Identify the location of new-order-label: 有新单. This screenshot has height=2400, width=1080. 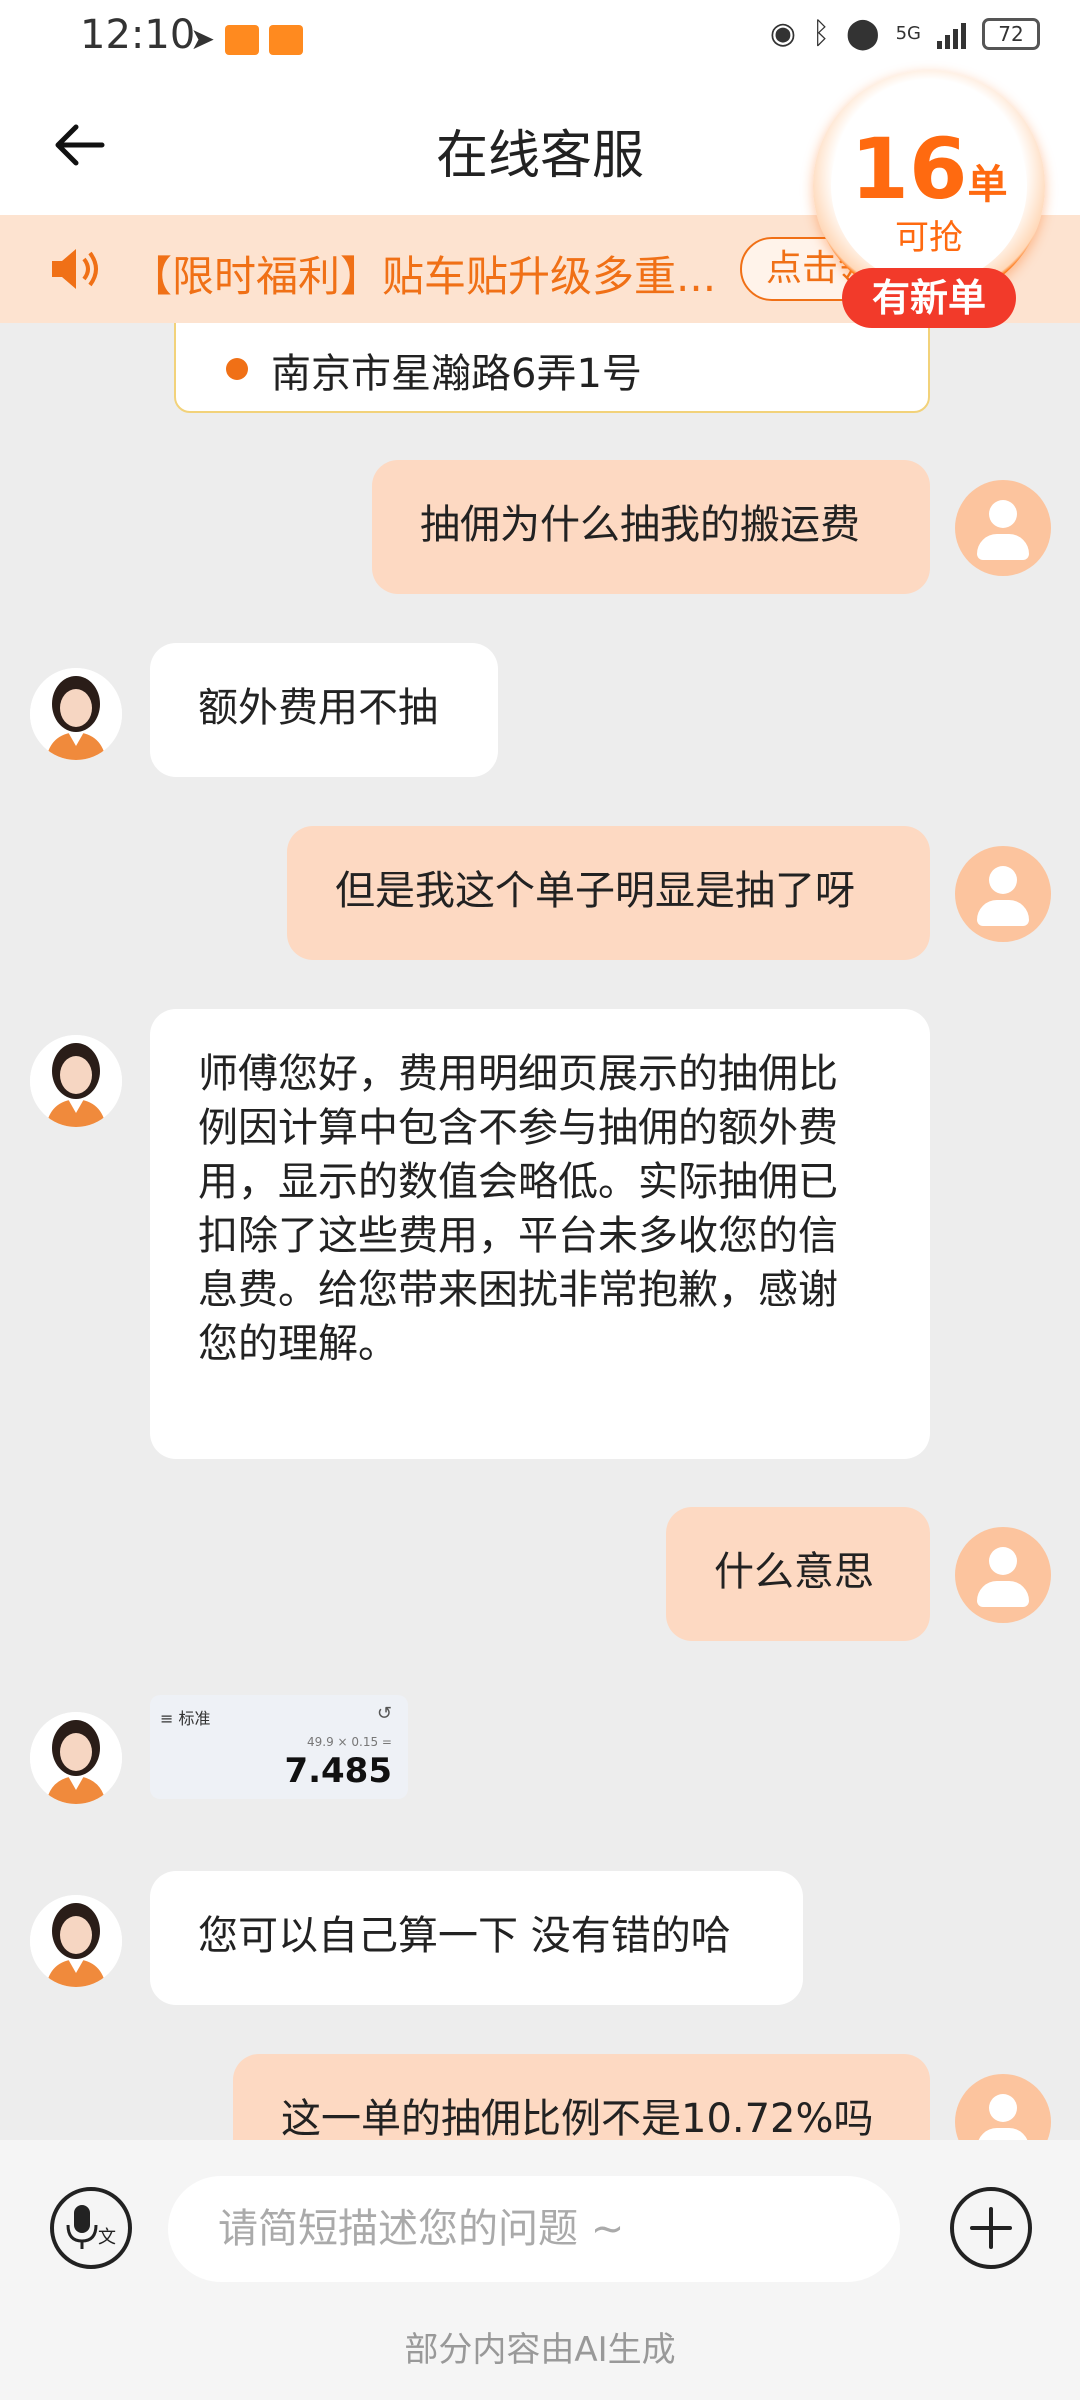
(929, 298).